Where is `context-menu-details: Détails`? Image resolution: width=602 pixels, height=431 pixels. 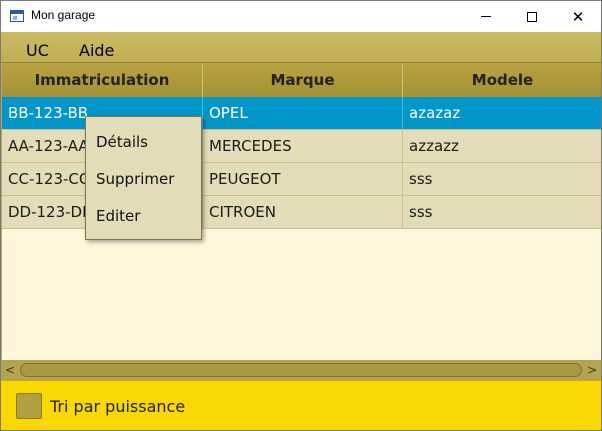 context-menu-details: Détails is located at coordinates (122, 142).